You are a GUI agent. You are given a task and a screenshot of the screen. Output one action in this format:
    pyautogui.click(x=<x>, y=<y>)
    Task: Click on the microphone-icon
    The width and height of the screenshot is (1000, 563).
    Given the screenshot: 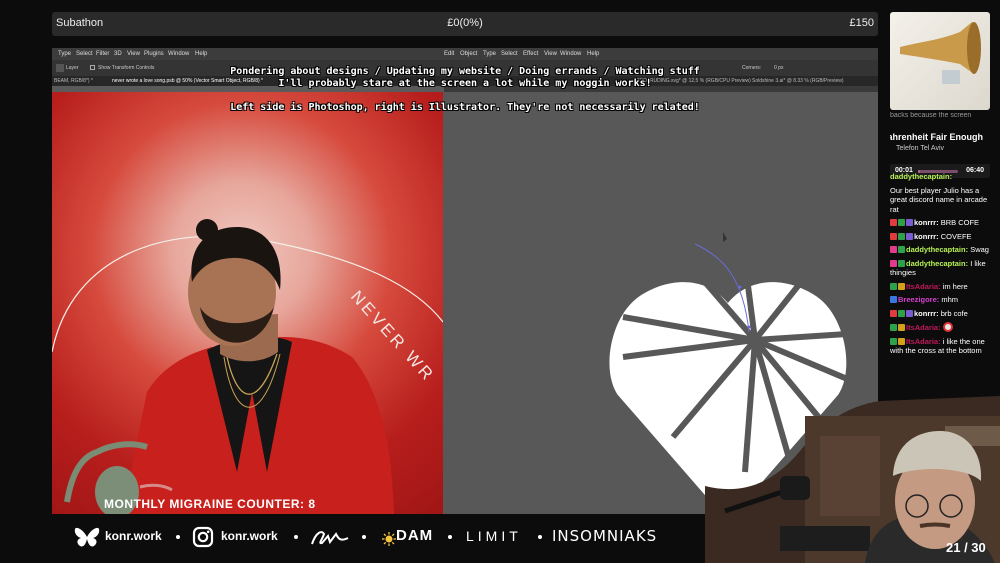 What is the action you would take?
    pyautogui.click(x=795, y=488)
    